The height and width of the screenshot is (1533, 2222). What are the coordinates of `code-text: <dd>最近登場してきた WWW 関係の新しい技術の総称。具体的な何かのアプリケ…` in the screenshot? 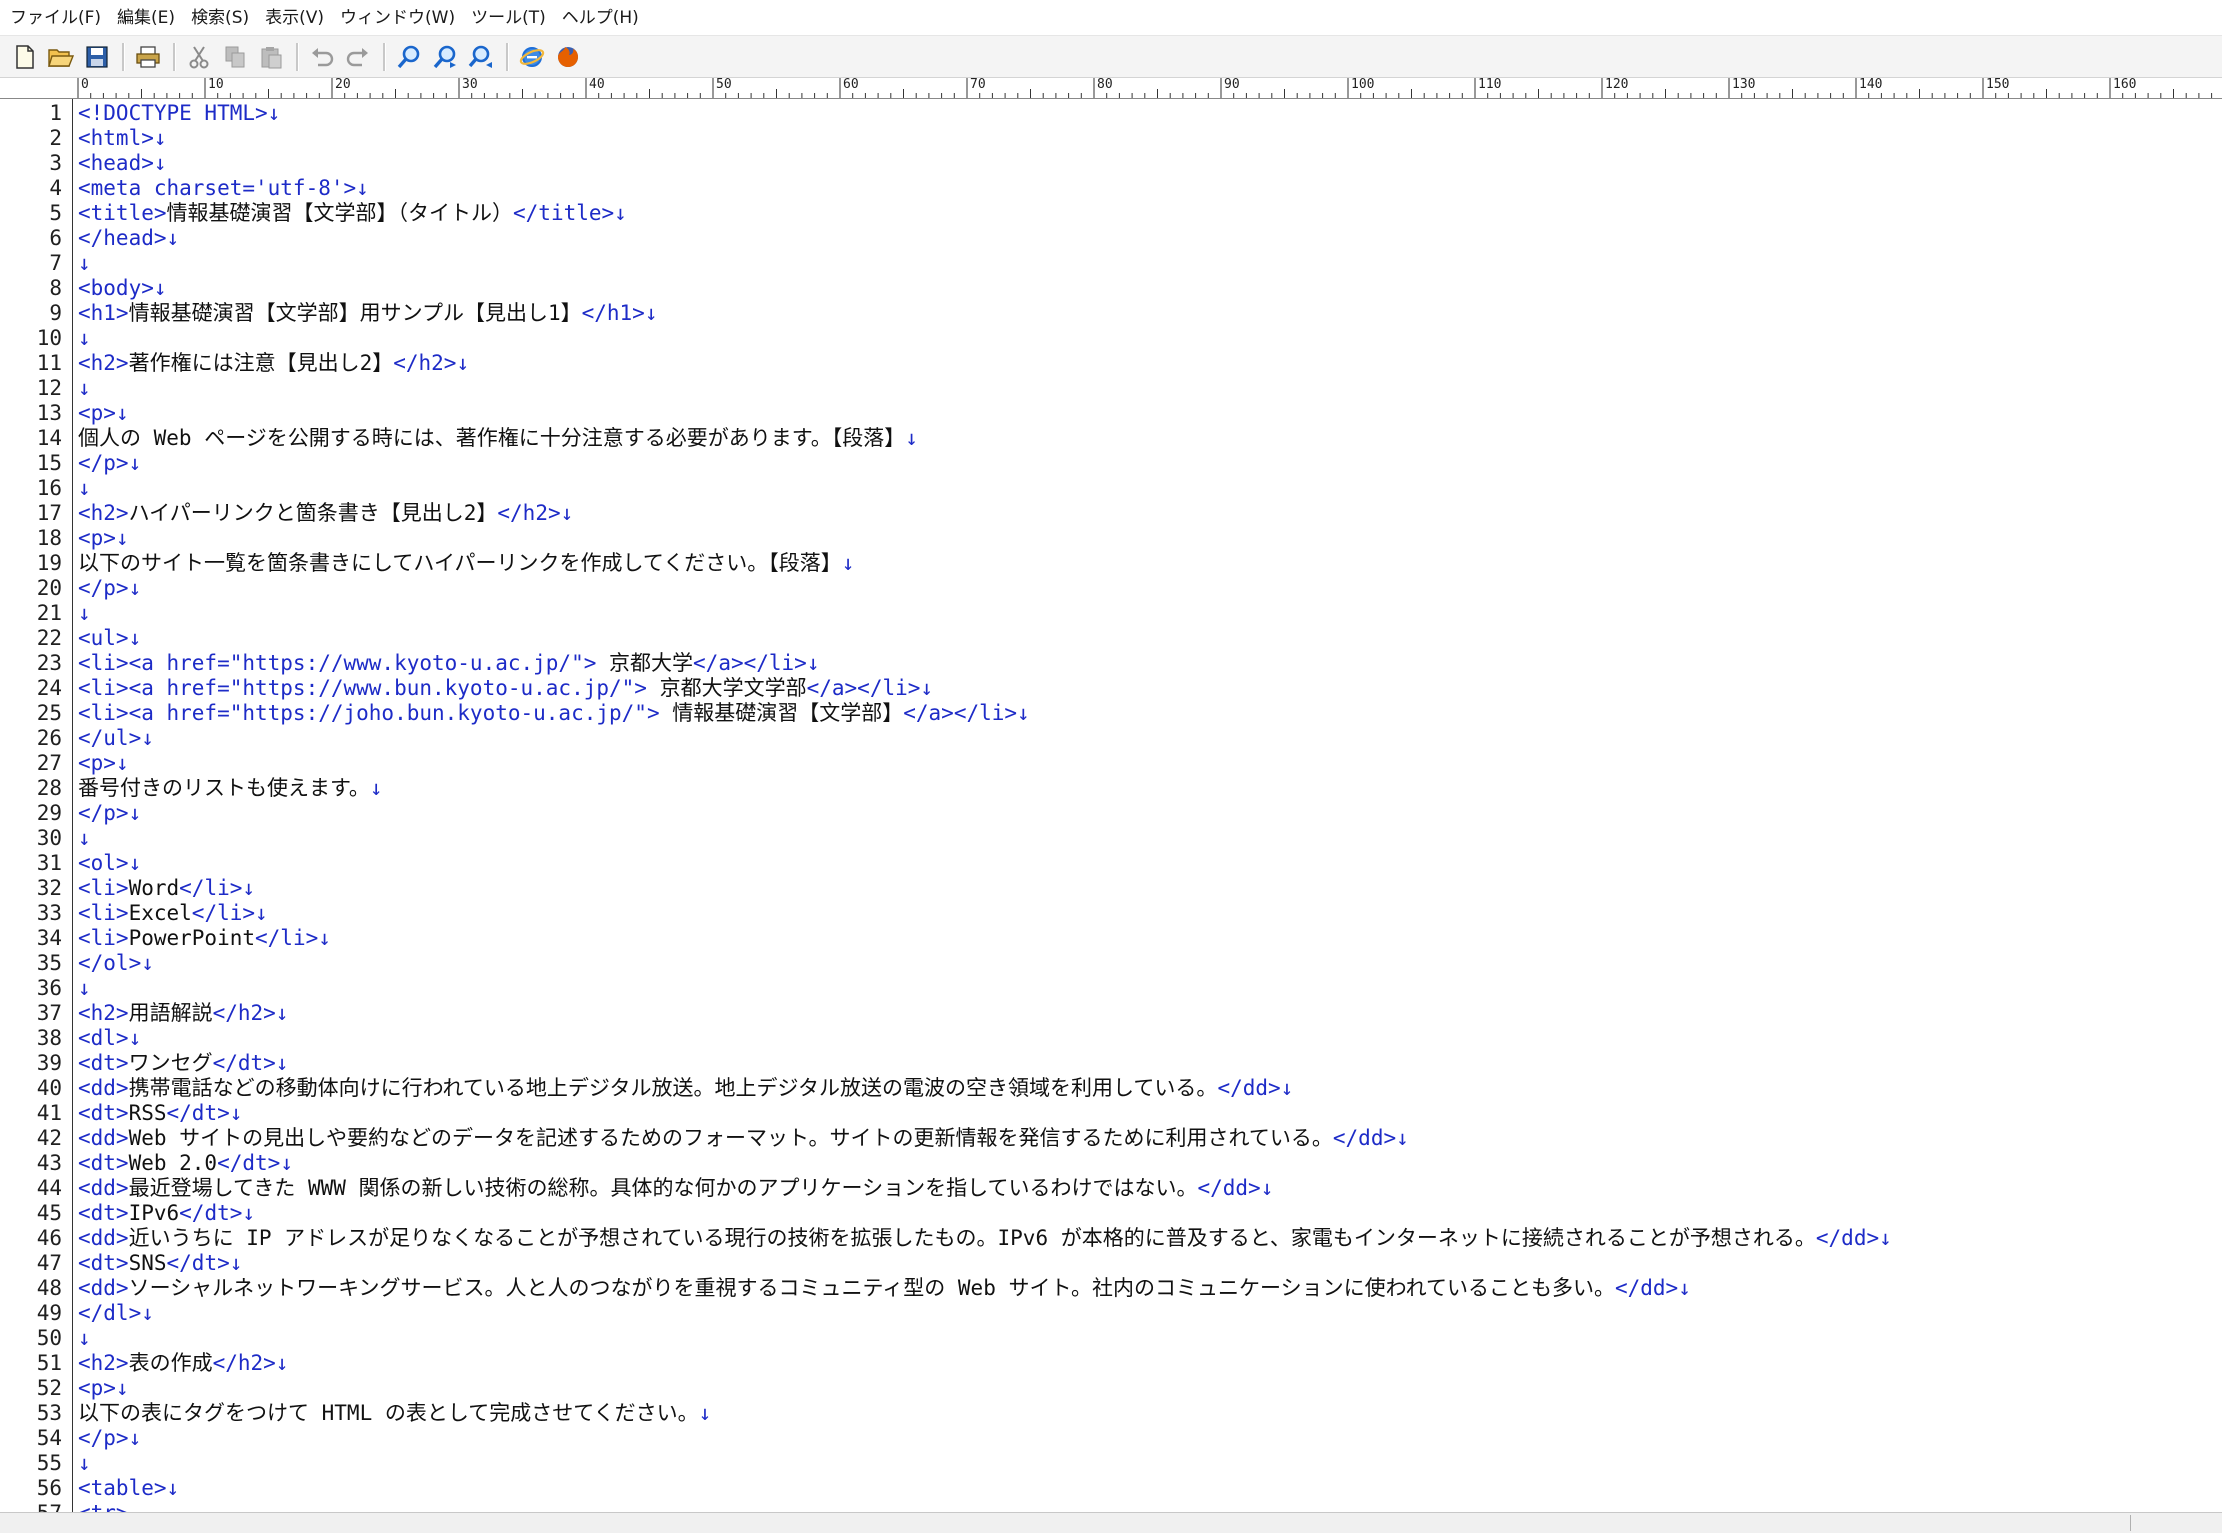 It's located at (675, 1188).